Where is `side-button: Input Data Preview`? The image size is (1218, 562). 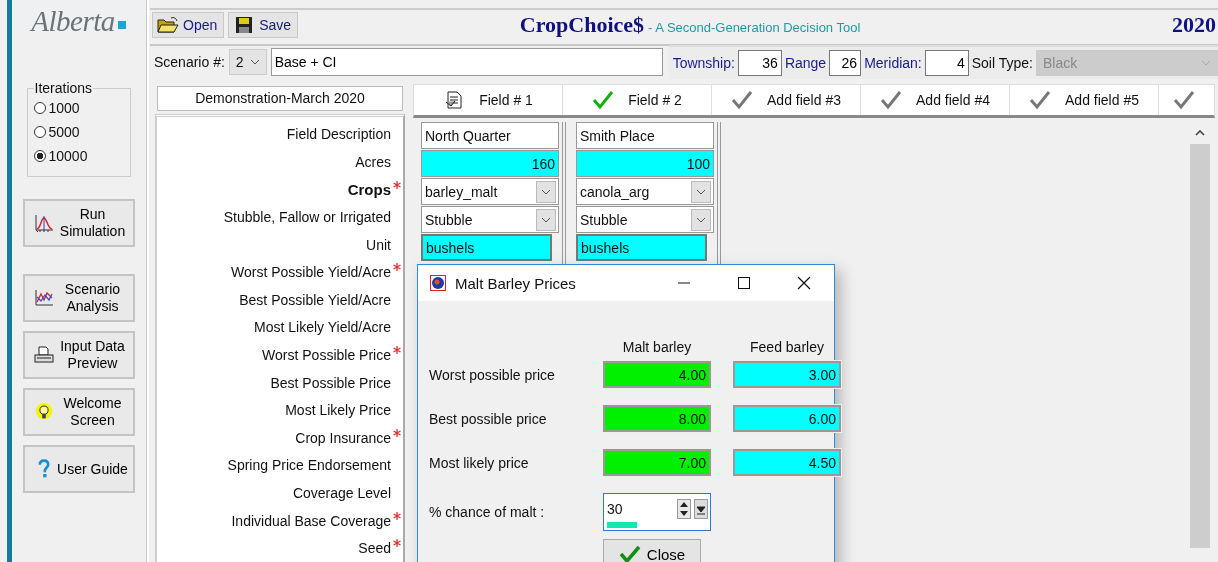 side-button: Input Data Preview is located at coordinates (78, 355).